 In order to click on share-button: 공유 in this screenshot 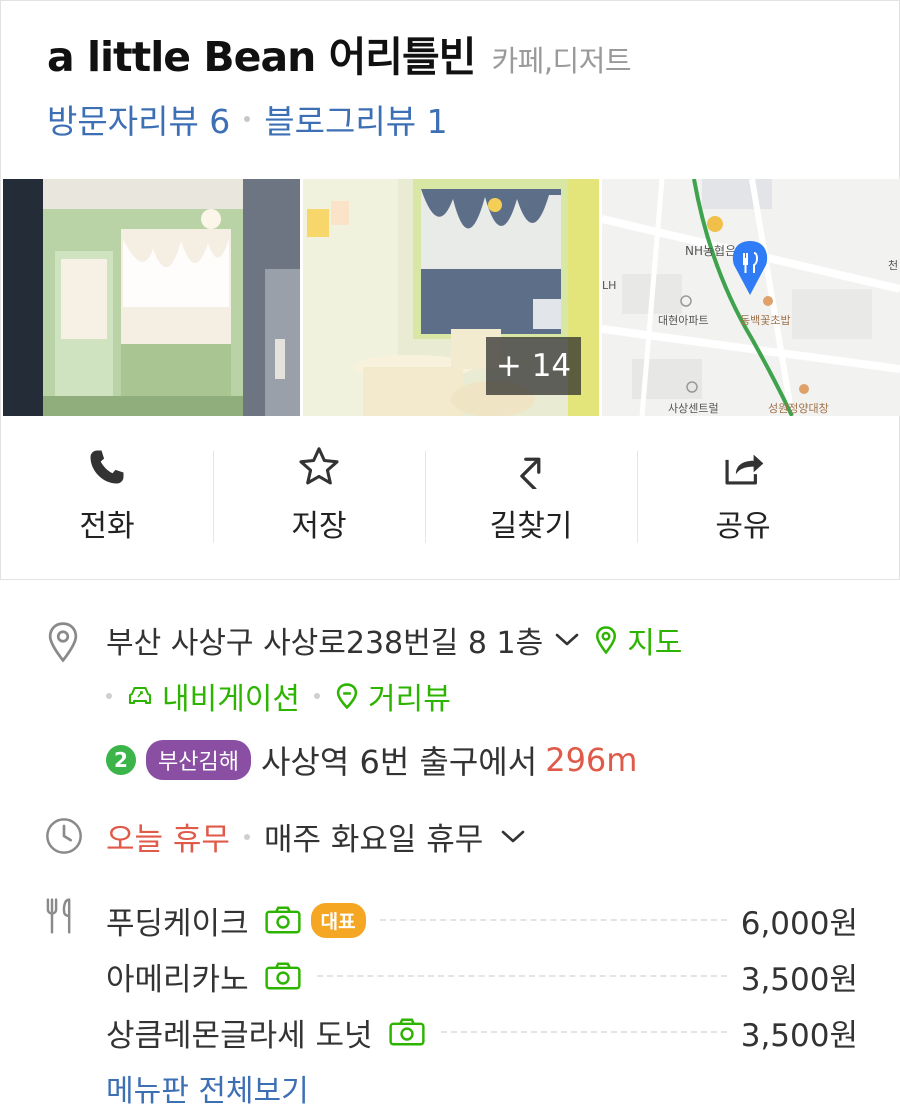, I will do `click(743, 496)`.